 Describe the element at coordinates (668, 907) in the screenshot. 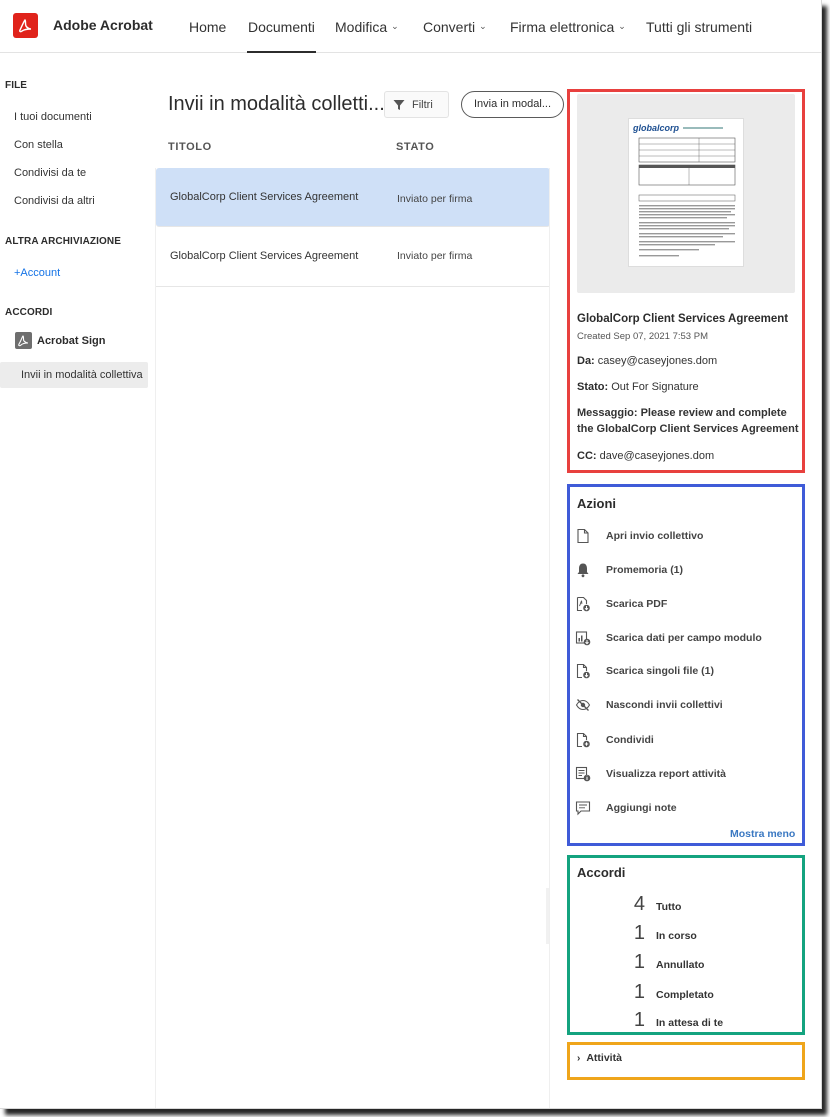

I see `stat-link-all: Tutto` at that location.